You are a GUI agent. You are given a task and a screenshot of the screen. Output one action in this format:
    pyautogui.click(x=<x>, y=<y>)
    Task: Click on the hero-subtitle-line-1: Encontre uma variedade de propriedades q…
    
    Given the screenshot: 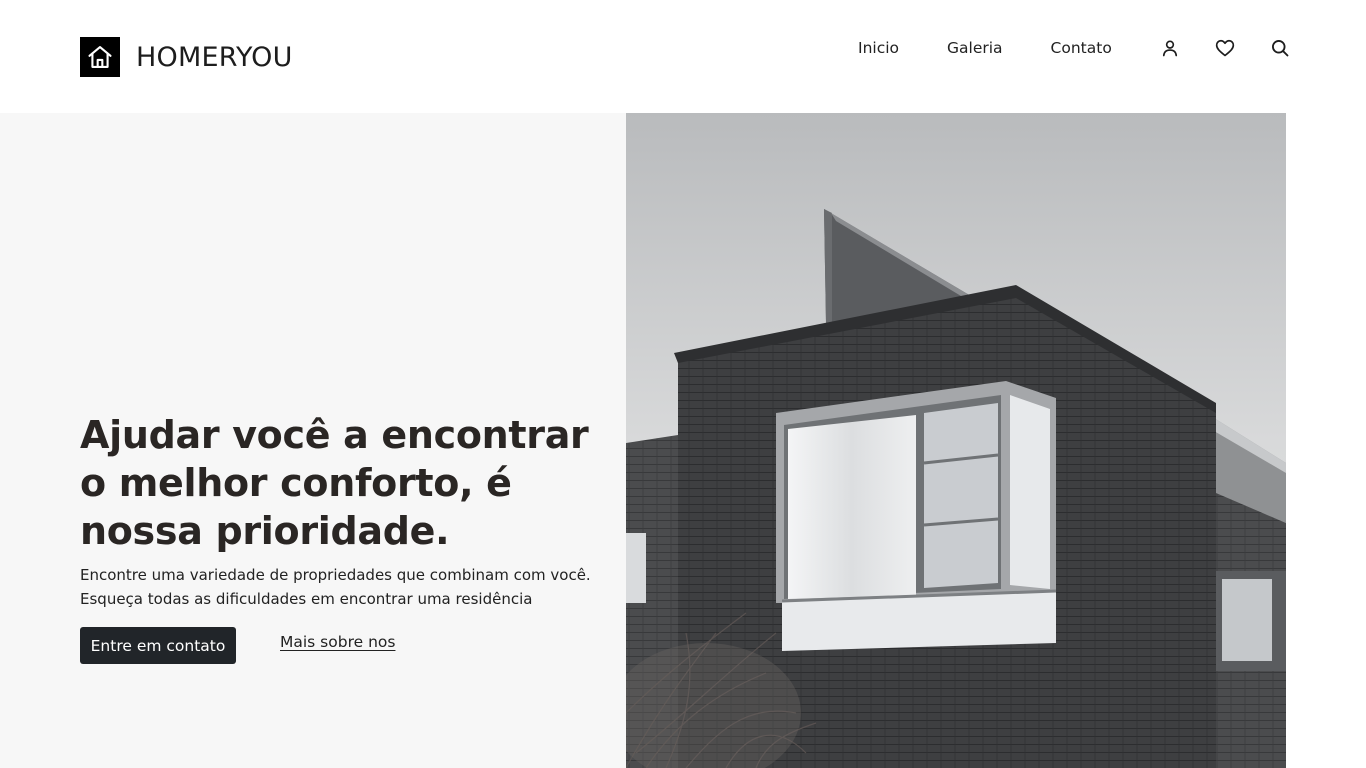 What is the action you would take?
    pyautogui.click(x=335, y=575)
    